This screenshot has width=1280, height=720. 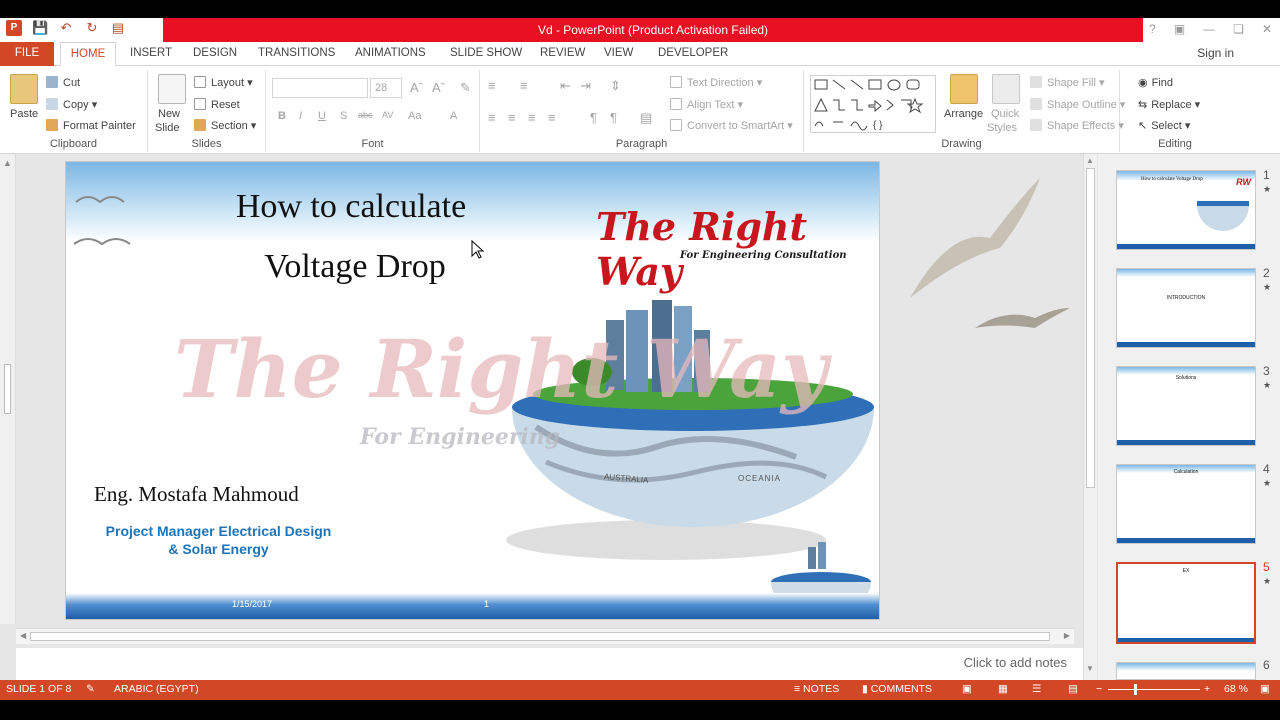 What do you see at coordinates (40, 28) in the screenshot?
I see `save-icon: 💾` at bounding box center [40, 28].